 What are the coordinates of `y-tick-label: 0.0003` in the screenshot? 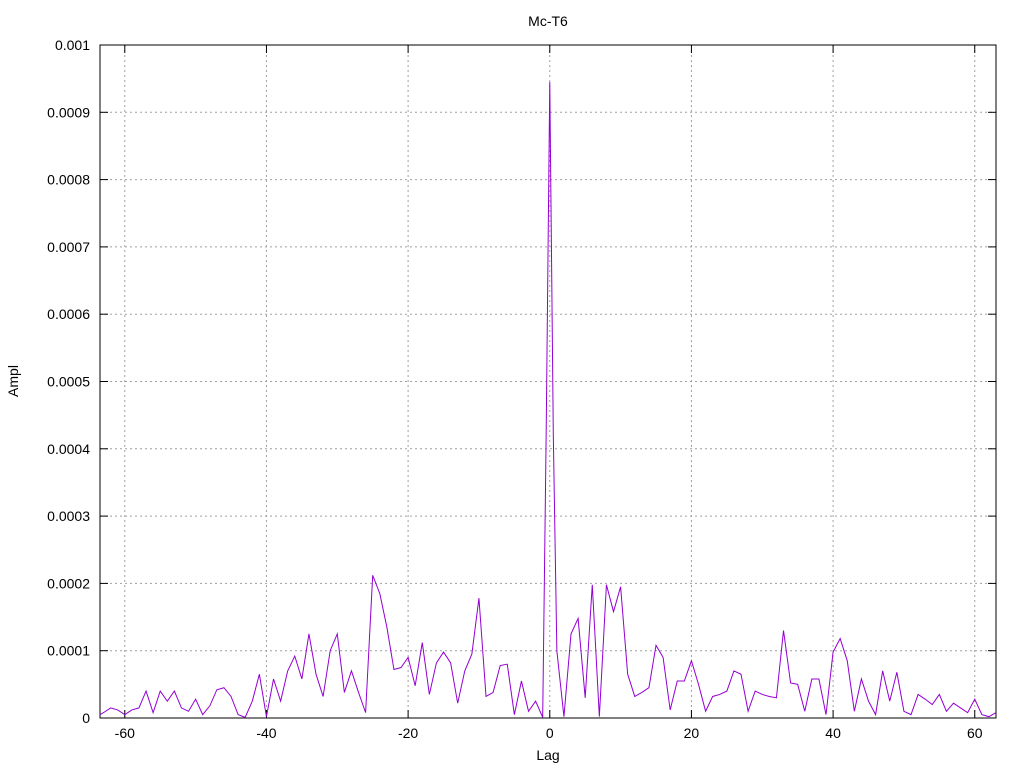 It's located at (68, 516).